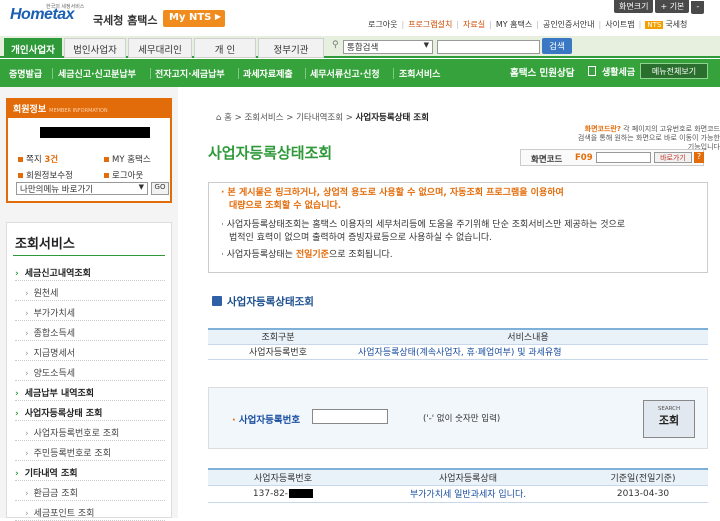 Image resolution: width=720 pixels, height=521 pixels. What do you see at coordinates (671, 129) in the screenshot?
I see `screen-code-help-text: 각 페이지의 고유번호로 화면코드` at bounding box center [671, 129].